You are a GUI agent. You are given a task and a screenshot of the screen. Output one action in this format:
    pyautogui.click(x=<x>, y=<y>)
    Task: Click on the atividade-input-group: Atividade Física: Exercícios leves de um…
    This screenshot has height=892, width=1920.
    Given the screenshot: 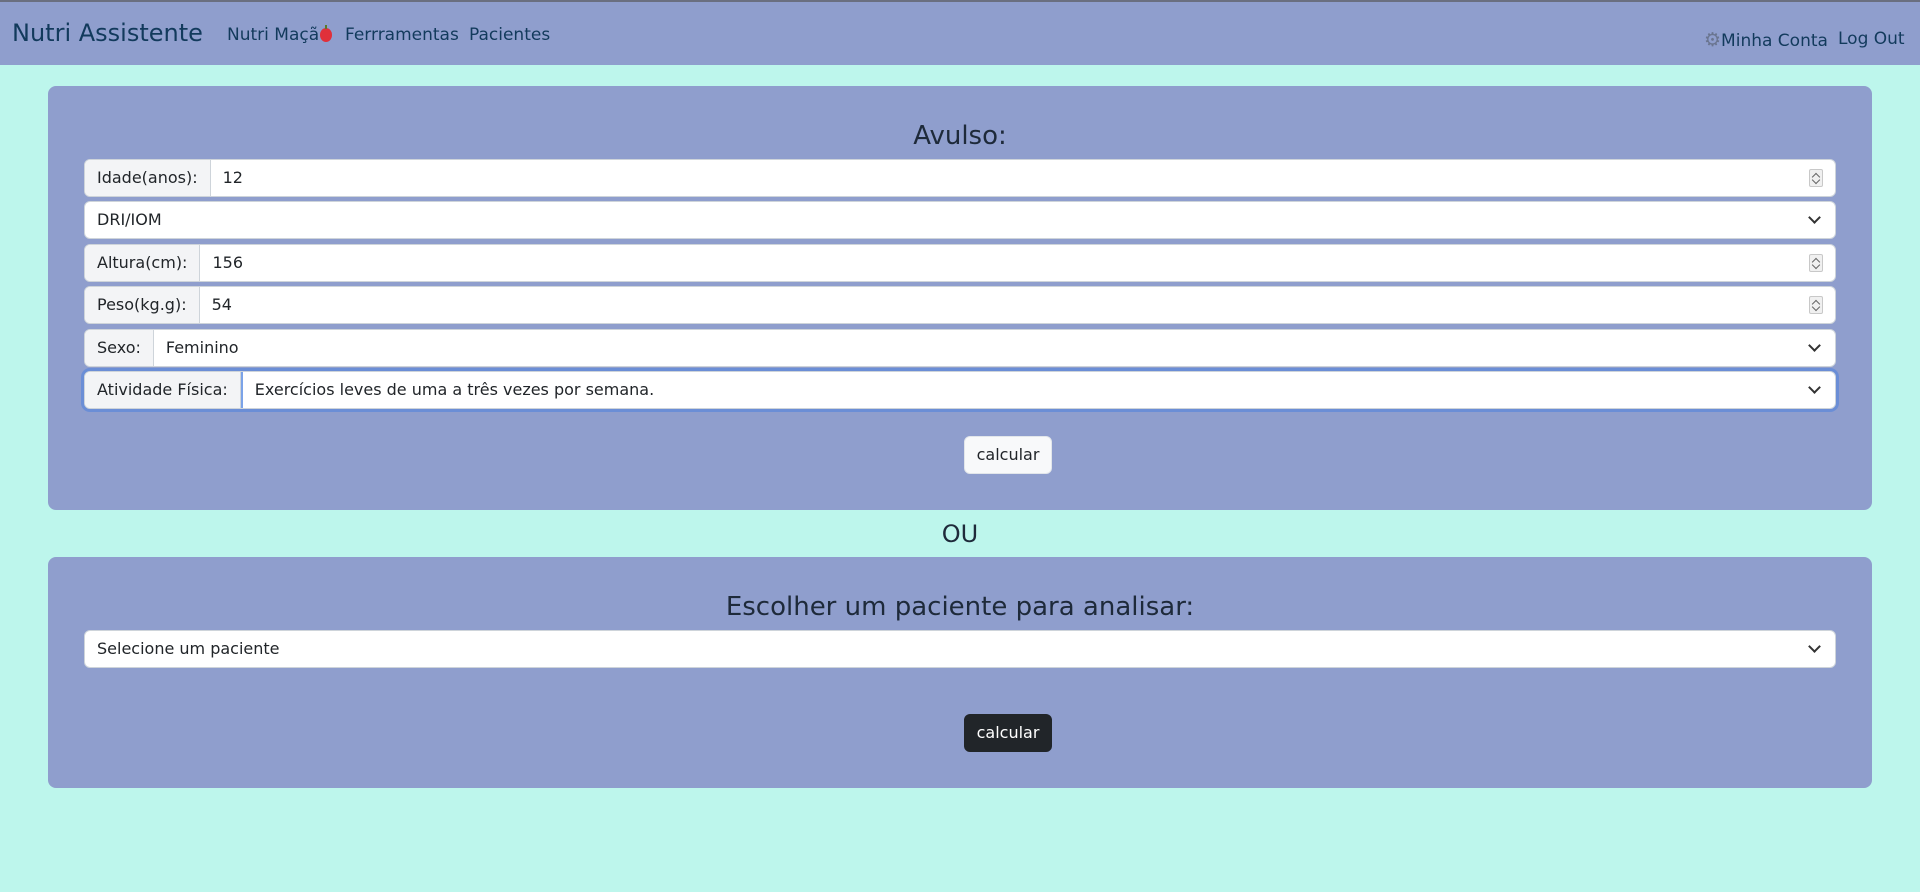 What is the action you would take?
    pyautogui.click(x=960, y=390)
    